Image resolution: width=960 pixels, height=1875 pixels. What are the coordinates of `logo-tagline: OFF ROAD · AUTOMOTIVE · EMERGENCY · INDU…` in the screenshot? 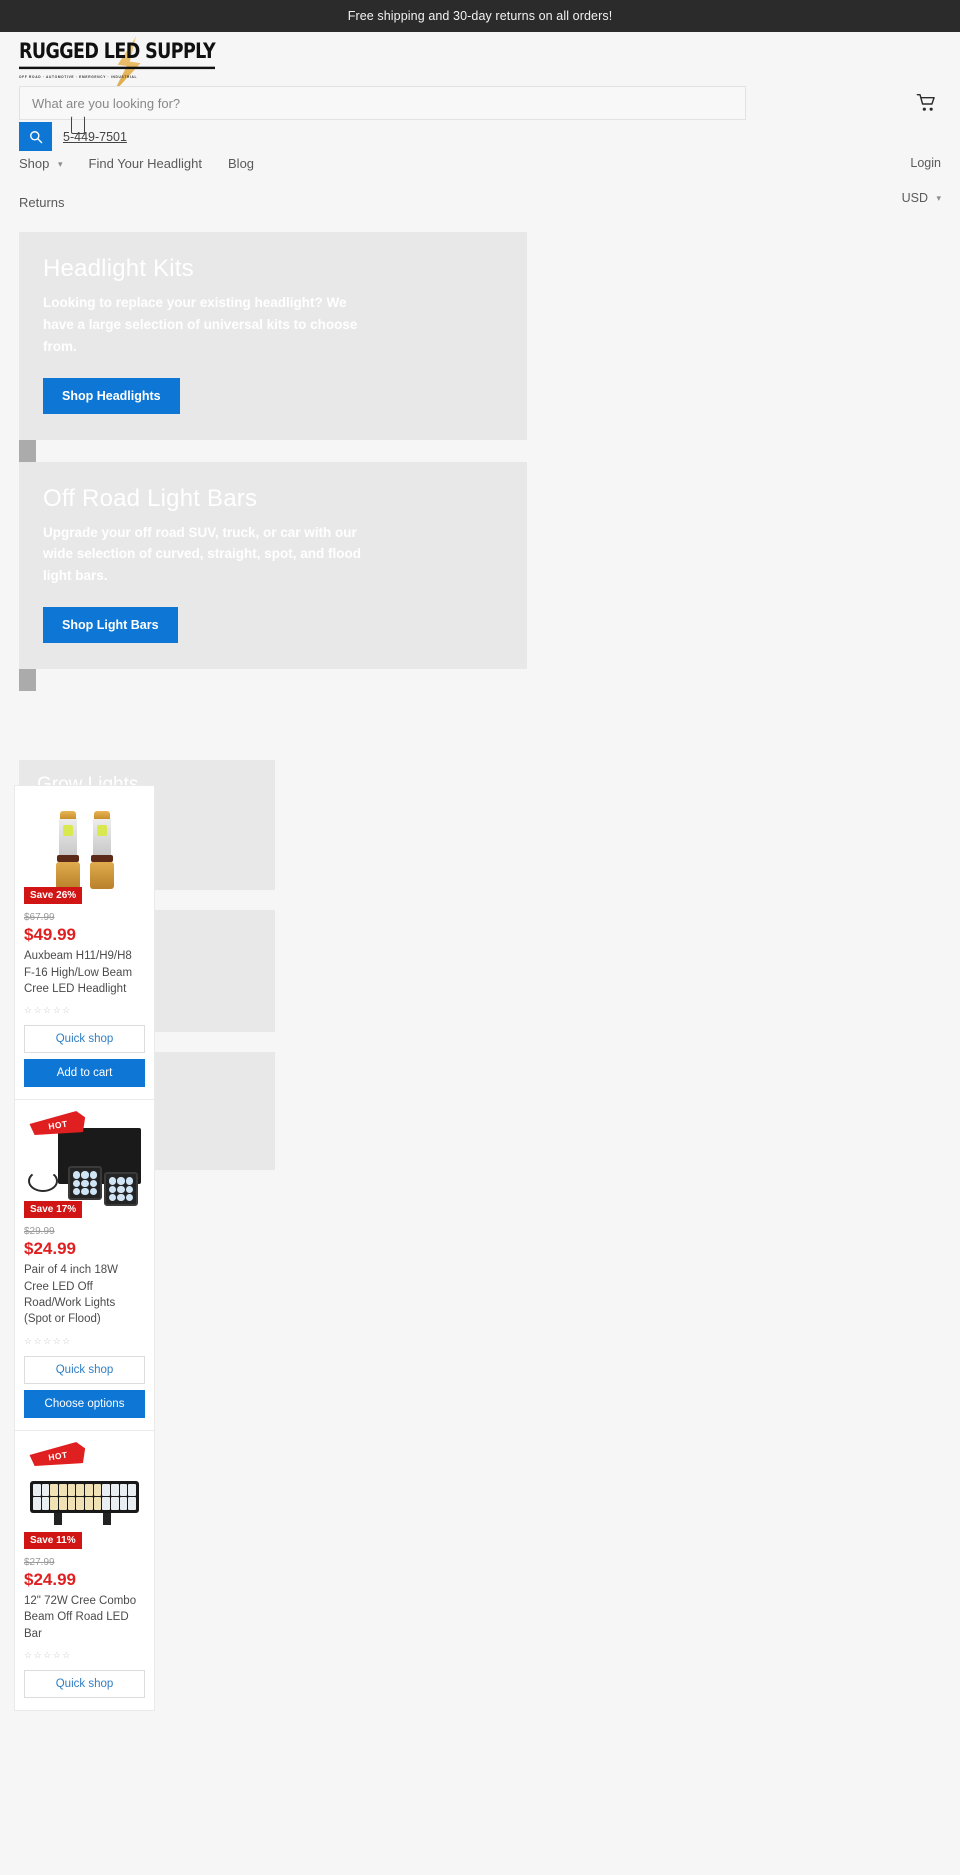 It's located at (78, 76).